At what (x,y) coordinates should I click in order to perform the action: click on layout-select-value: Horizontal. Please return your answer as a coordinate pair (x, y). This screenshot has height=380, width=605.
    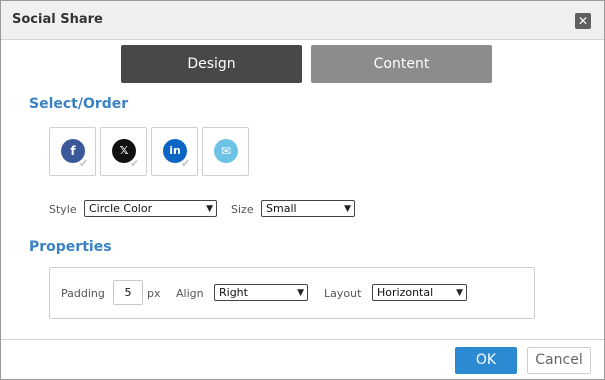
    Looking at the image, I should click on (405, 292).